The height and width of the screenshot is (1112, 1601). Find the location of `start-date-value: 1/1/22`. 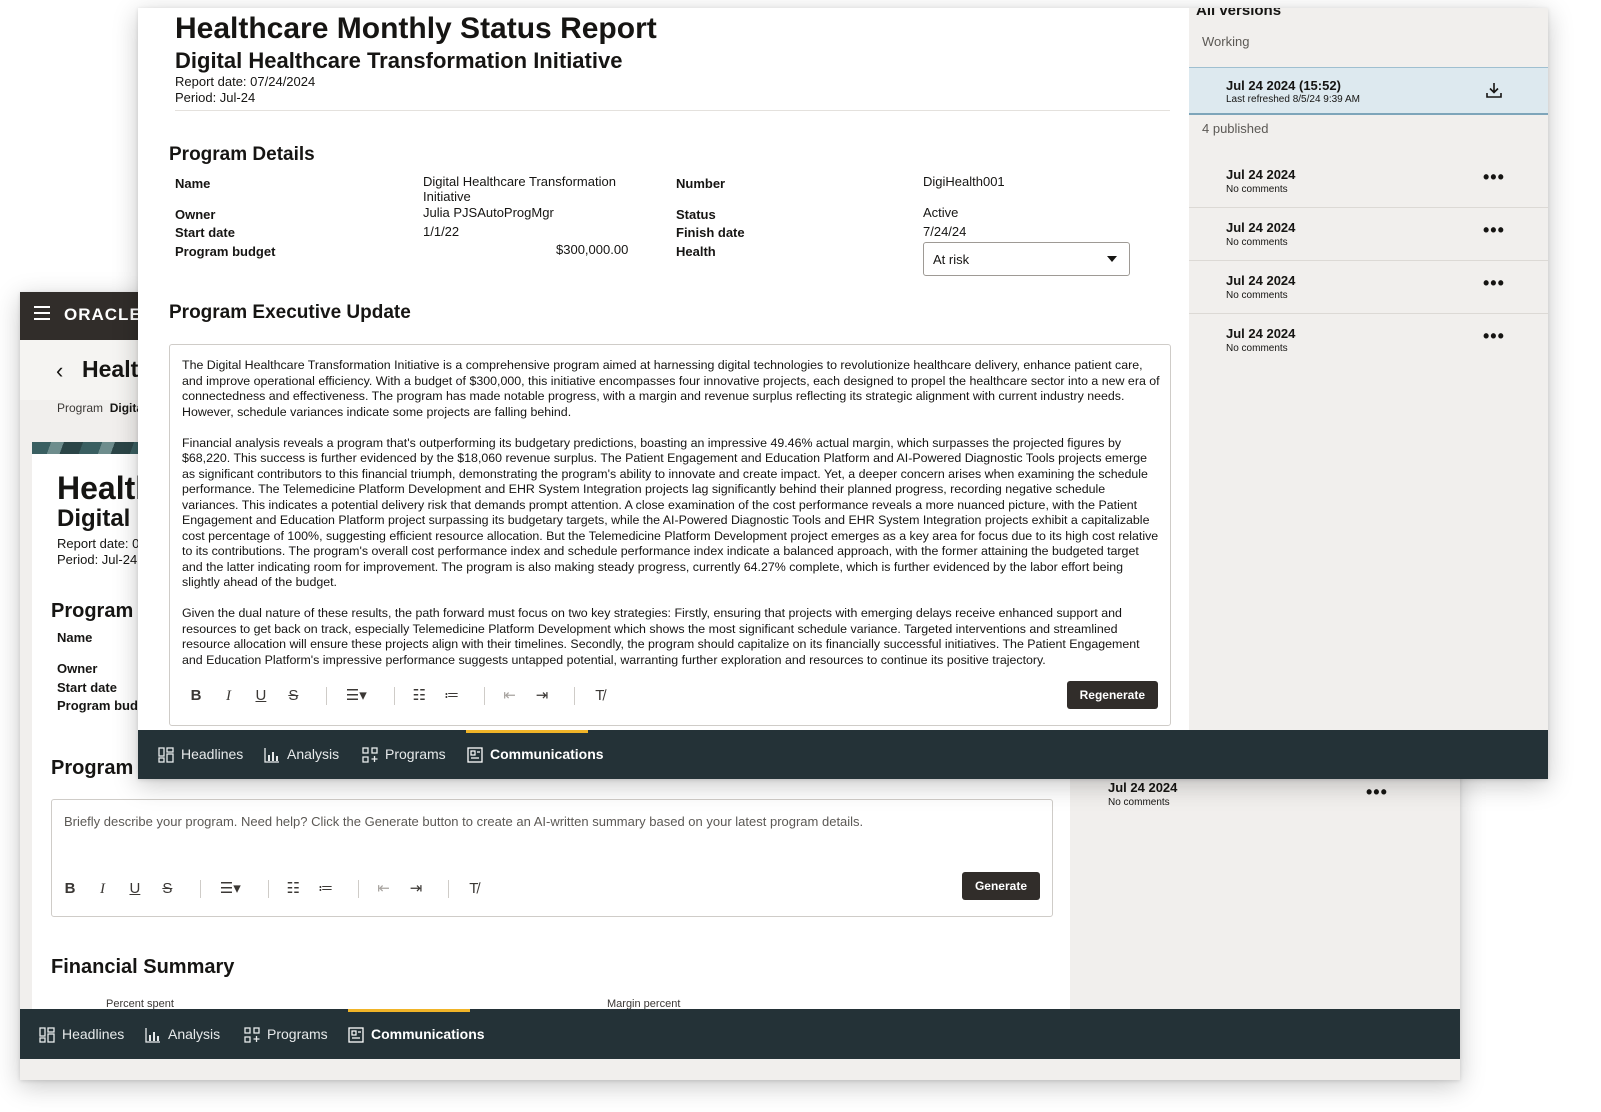

start-date-value: 1/1/22 is located at coordinates (441, 231).